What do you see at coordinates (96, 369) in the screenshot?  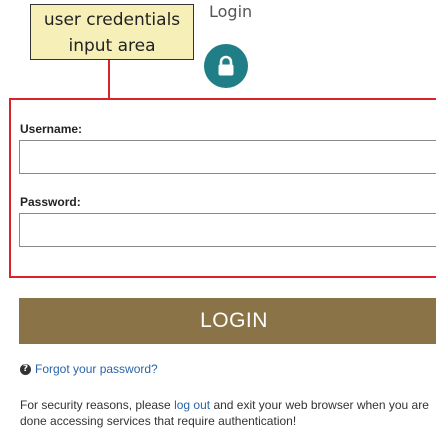 I see `forgot-password-label: Forgot your password?` at bounding box center [96, 369].